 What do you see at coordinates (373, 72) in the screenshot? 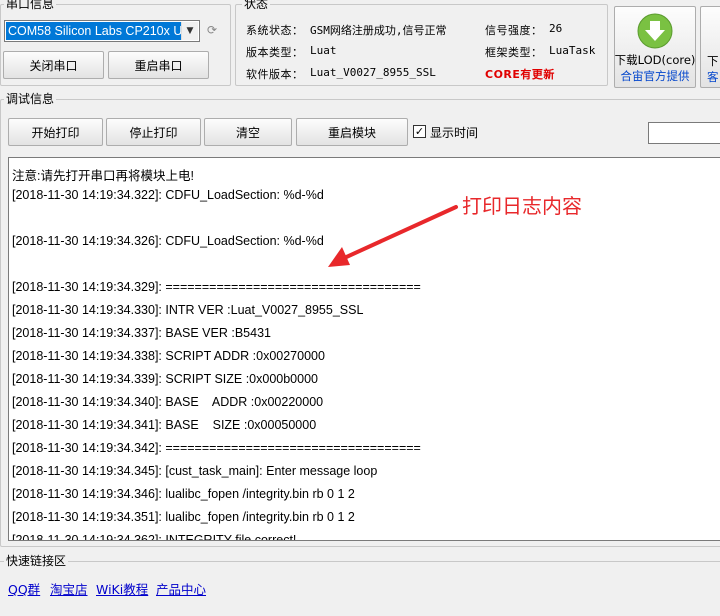
I see `software-value: Luat_V0027_8955_SSL` at bounding box center [373, 72].